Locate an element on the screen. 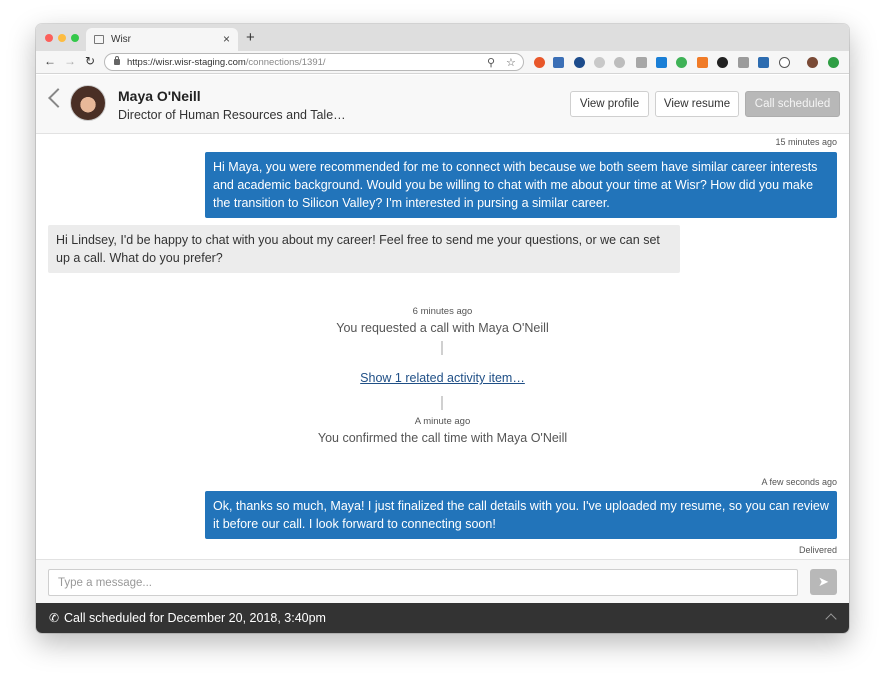 The width and height of the screenshot is (885, 681). tab-title: Wisr is located at coordinates (121, 39).